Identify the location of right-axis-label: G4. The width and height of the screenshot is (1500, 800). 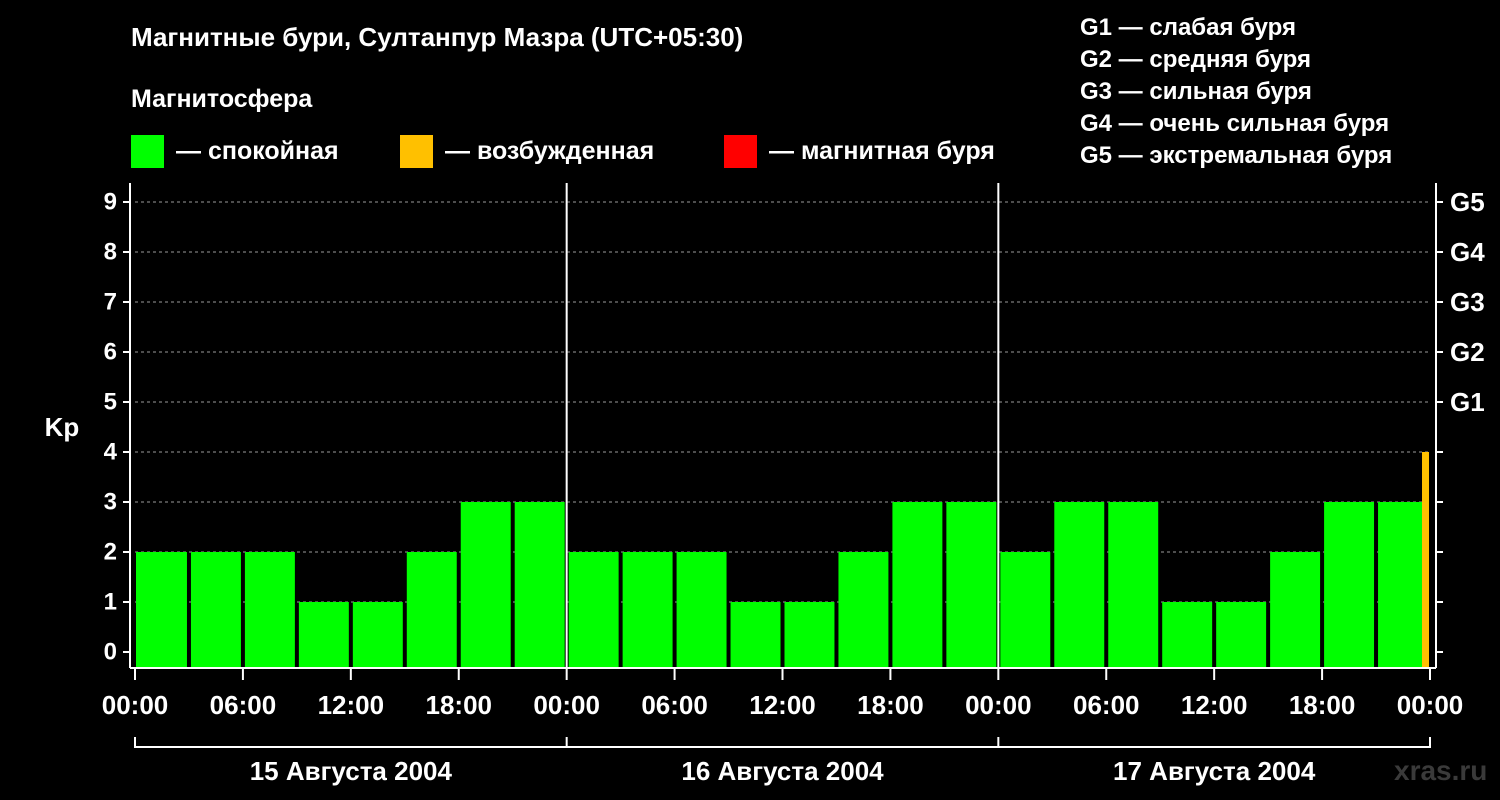
(1467, 252).